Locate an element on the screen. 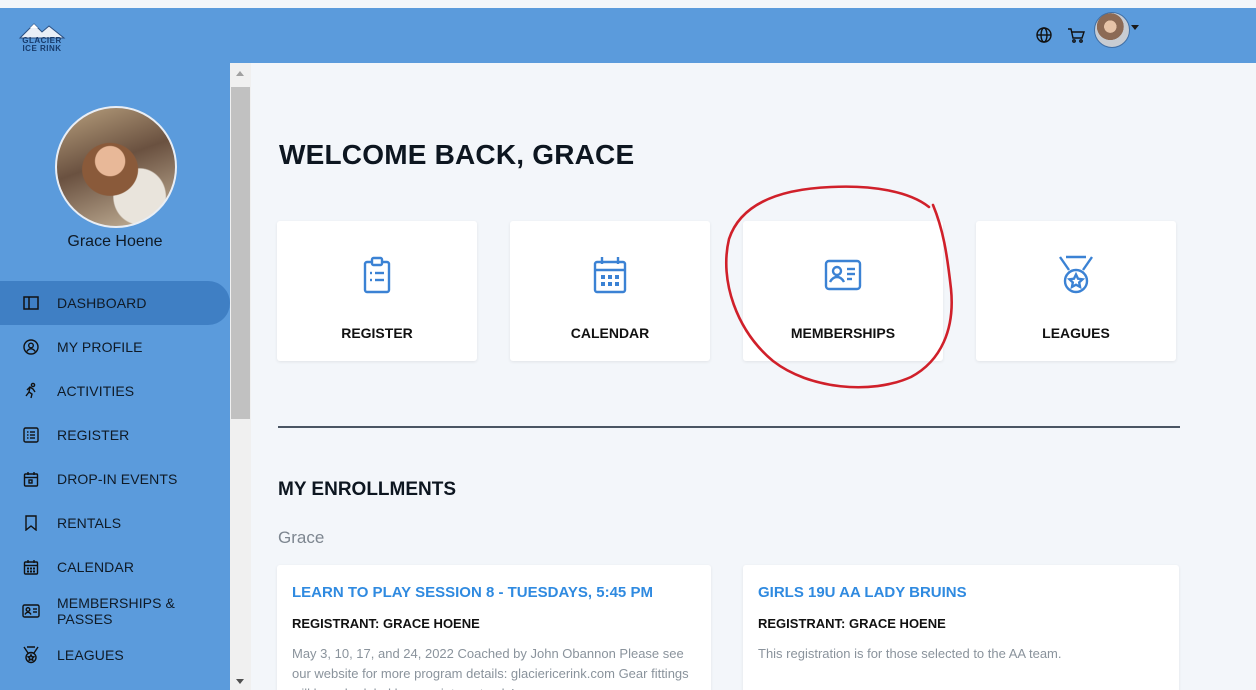 Image resolution: width=1256 pixels, height=690 pixels. sidebar-scrollbar is located at coordinates (240, 376).